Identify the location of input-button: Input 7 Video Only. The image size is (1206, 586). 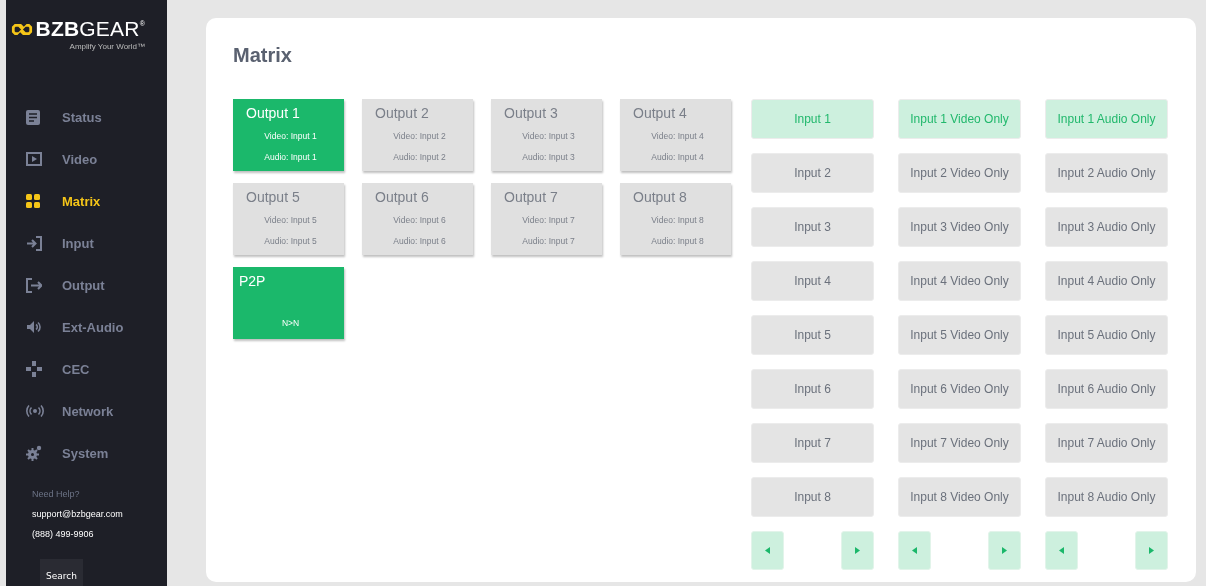
(959, 443).